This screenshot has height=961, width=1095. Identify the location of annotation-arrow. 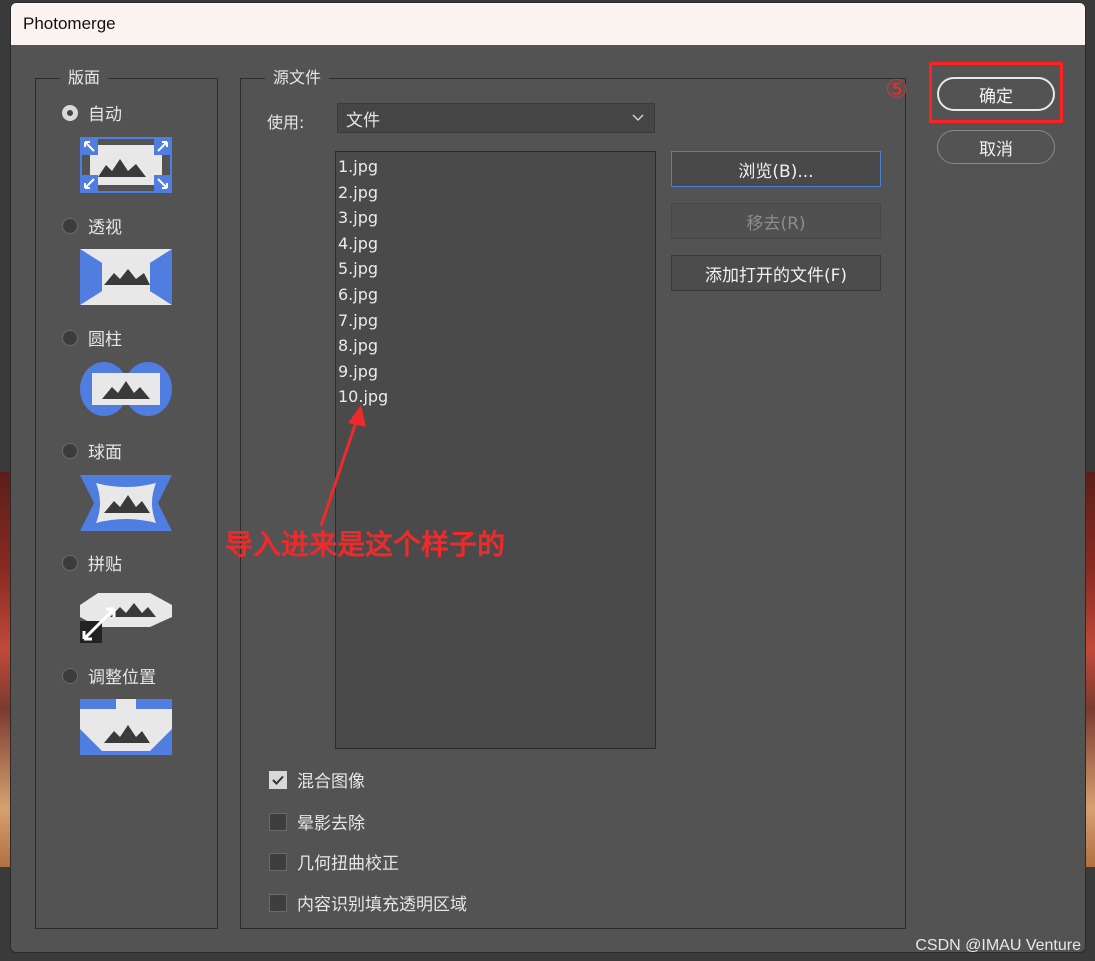
(342, 466).